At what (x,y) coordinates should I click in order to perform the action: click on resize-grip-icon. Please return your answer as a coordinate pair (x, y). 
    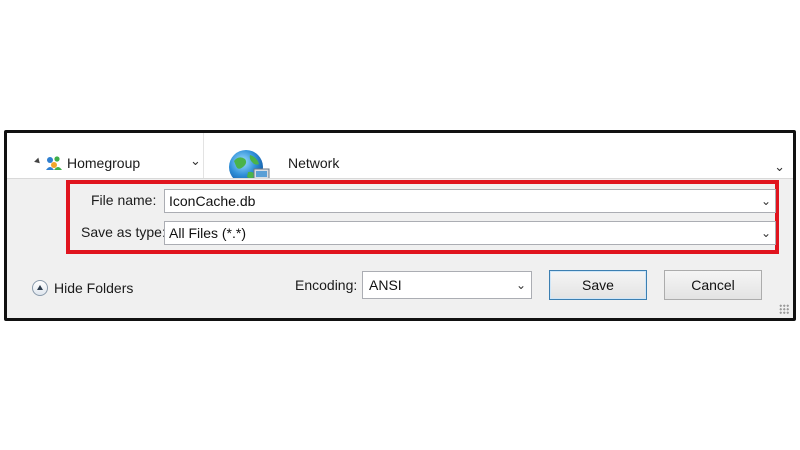
    Looking at the image, I should click on (784, 309).